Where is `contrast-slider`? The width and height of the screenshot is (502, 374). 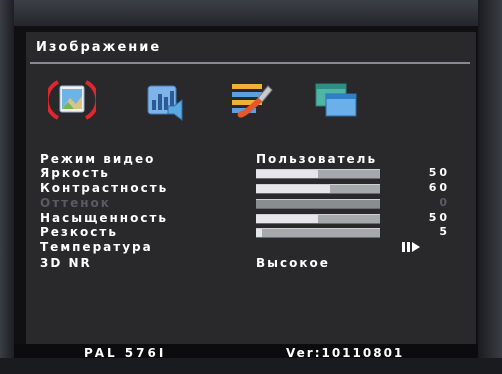
contrast-slider is located at coordinates (318, 189).